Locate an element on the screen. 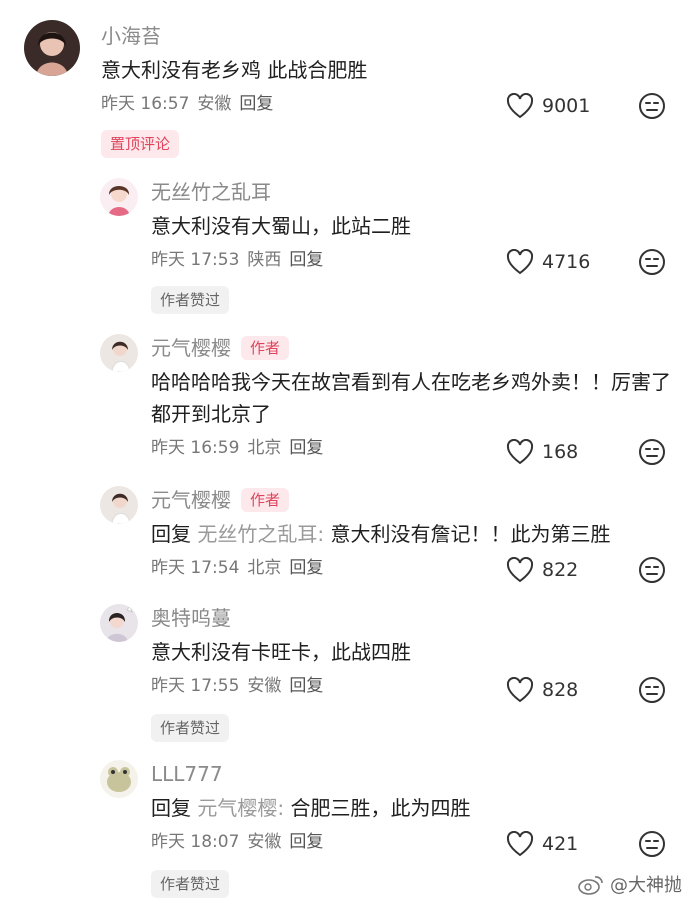 This screenshot has height=903, width=690. watermark-text: @大神抛 is located at coordinates (646, 885).